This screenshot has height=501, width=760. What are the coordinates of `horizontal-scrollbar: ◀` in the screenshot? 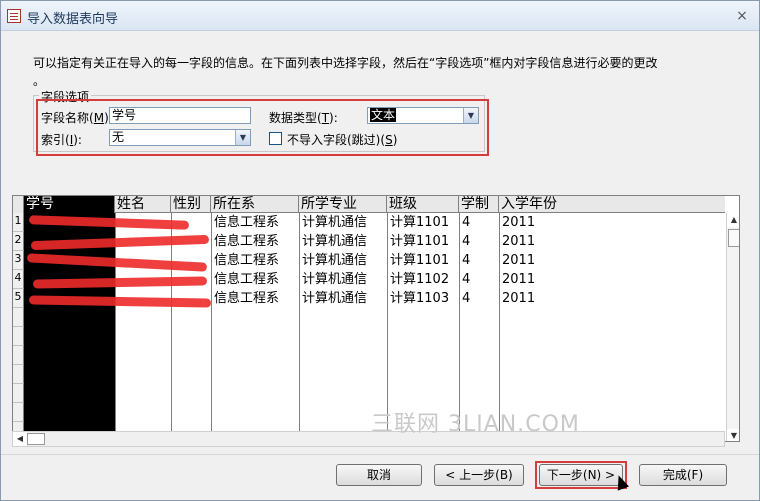 It's located at (368, 439).